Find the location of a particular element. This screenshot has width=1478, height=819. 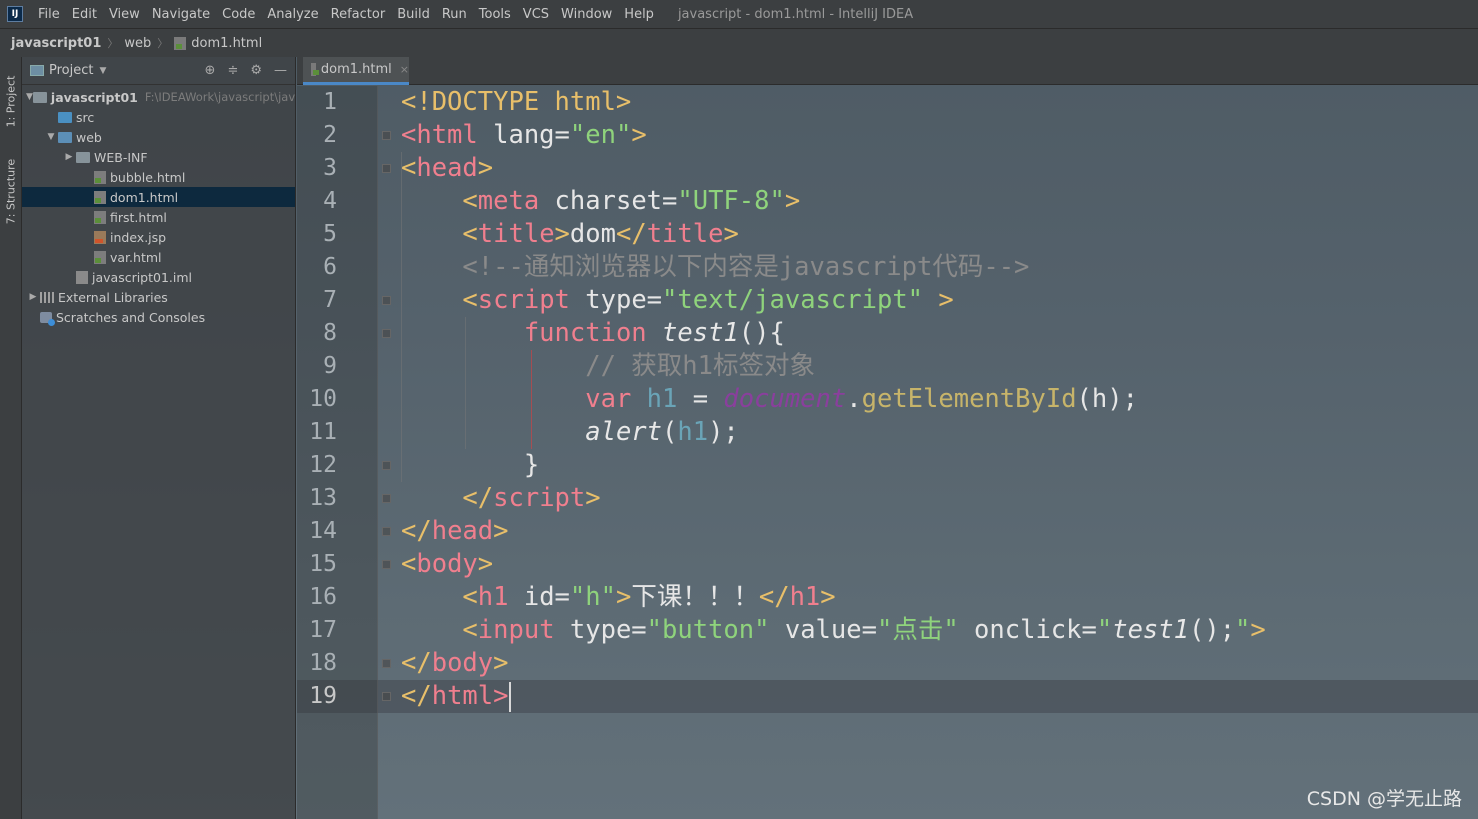

code-line: alert(h1); is located at coordinates (570, 432).